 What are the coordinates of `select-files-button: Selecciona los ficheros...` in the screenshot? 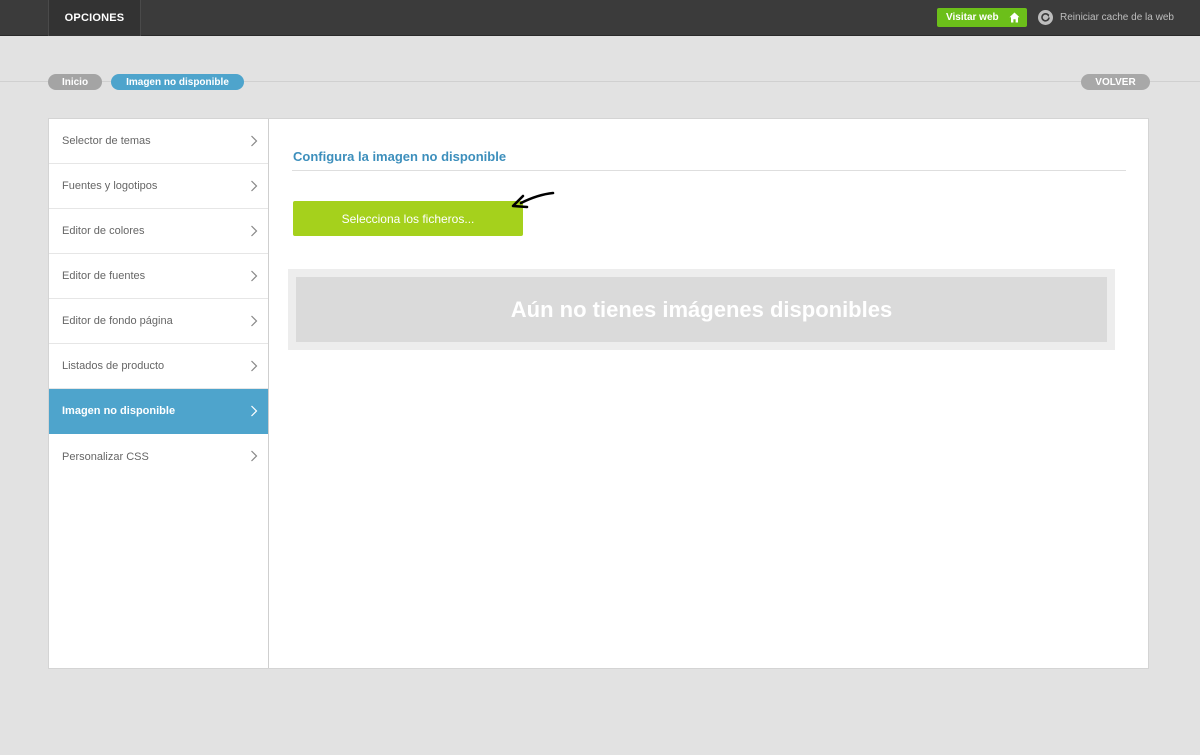 It's located at (408, 218).